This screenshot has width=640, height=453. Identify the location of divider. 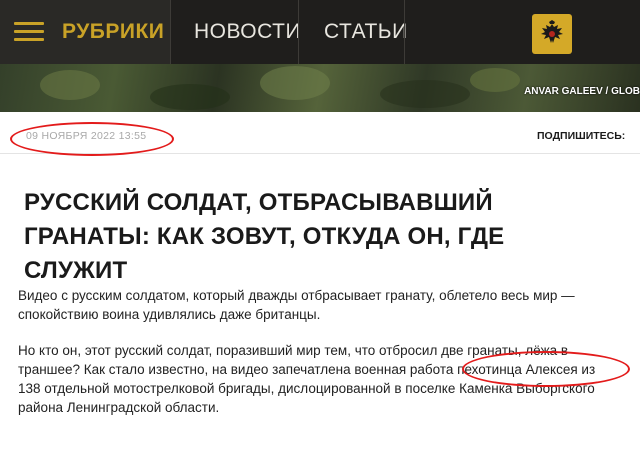
(320, 153).